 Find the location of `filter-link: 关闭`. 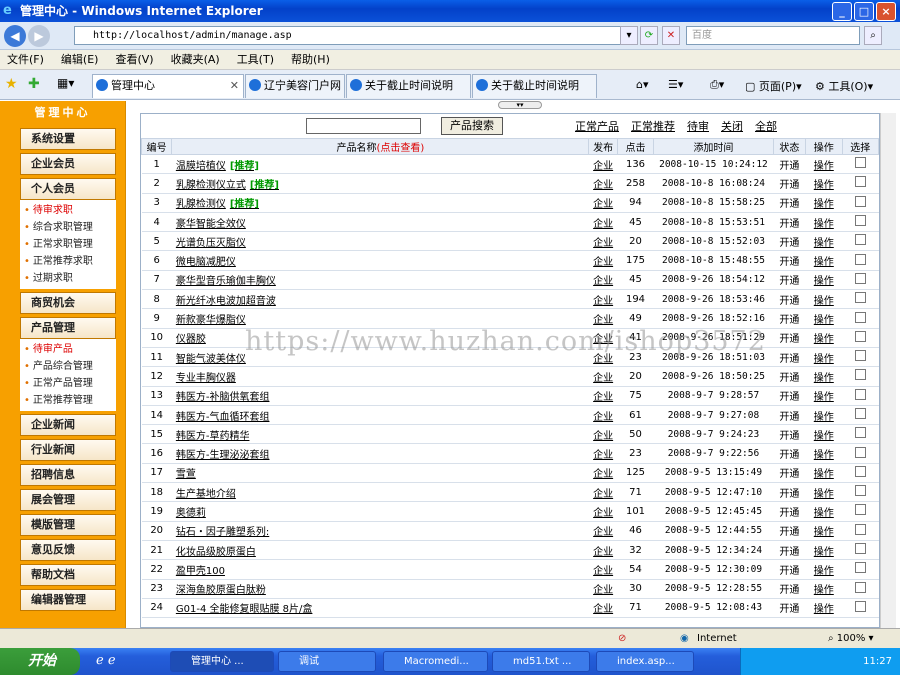

filter-link: 关闭 is located at coordinates (732, 126).